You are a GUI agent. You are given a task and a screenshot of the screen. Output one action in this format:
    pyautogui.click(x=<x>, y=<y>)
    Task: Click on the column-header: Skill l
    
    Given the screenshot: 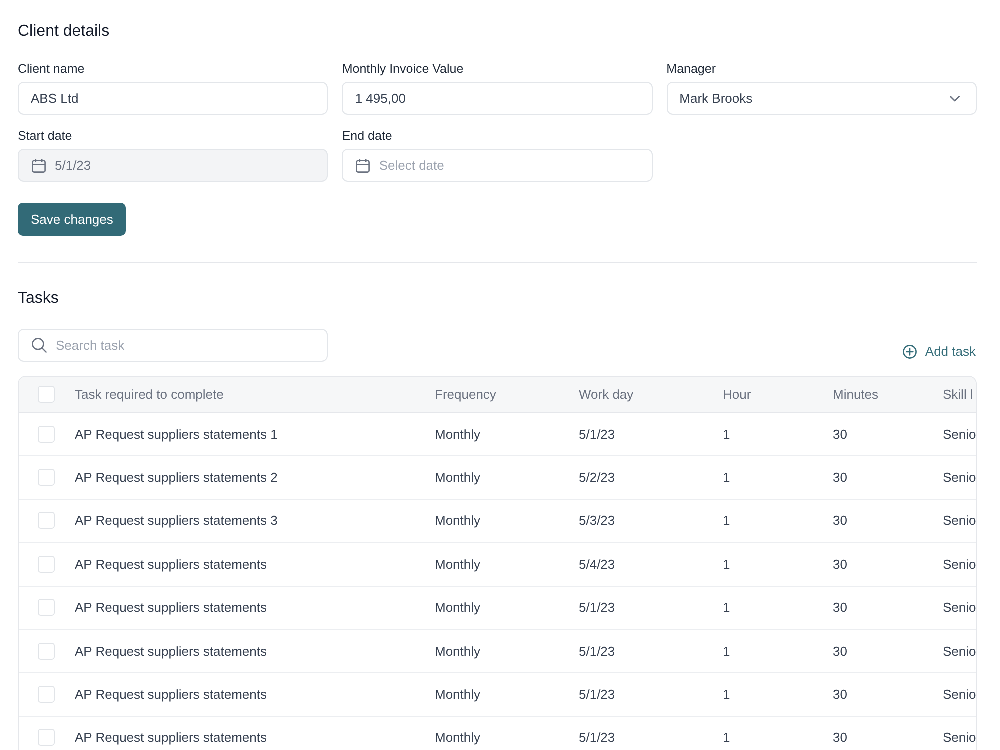 What is the action you would take?
    pyautogui.click(x=958, y=394)
    